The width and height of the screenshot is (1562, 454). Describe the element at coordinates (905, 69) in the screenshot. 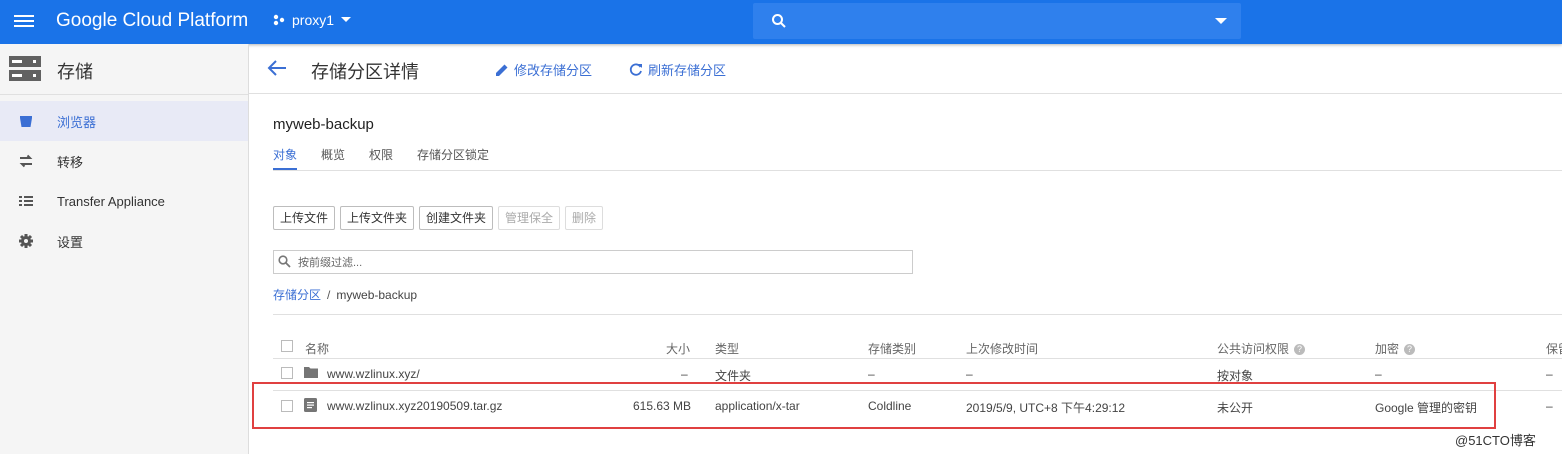

I see `page-header: 存储分区详情 修改存储分区 刷新存储分区` at that location.